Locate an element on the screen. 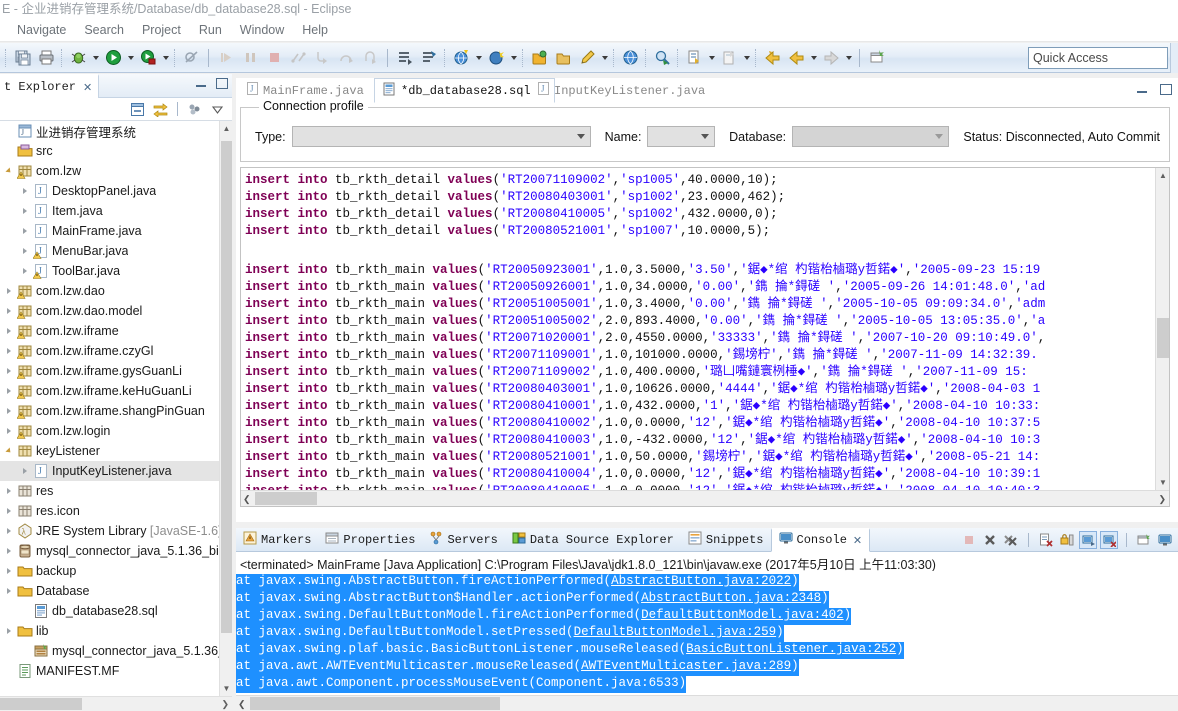 This screenshot has width=1178, height=711. run-dropdown-arrow is located at coordinates (130, 58).